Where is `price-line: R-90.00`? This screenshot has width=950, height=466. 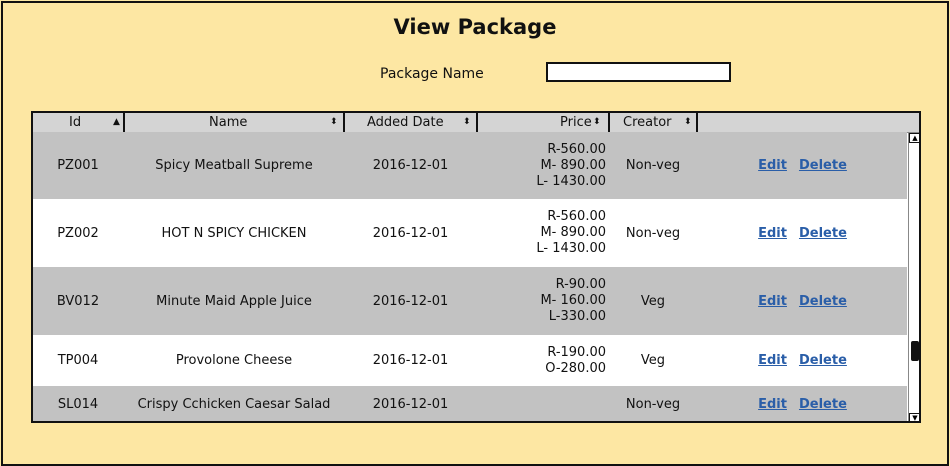 price-line: R-90.00 is located at coordinates (580, 284).